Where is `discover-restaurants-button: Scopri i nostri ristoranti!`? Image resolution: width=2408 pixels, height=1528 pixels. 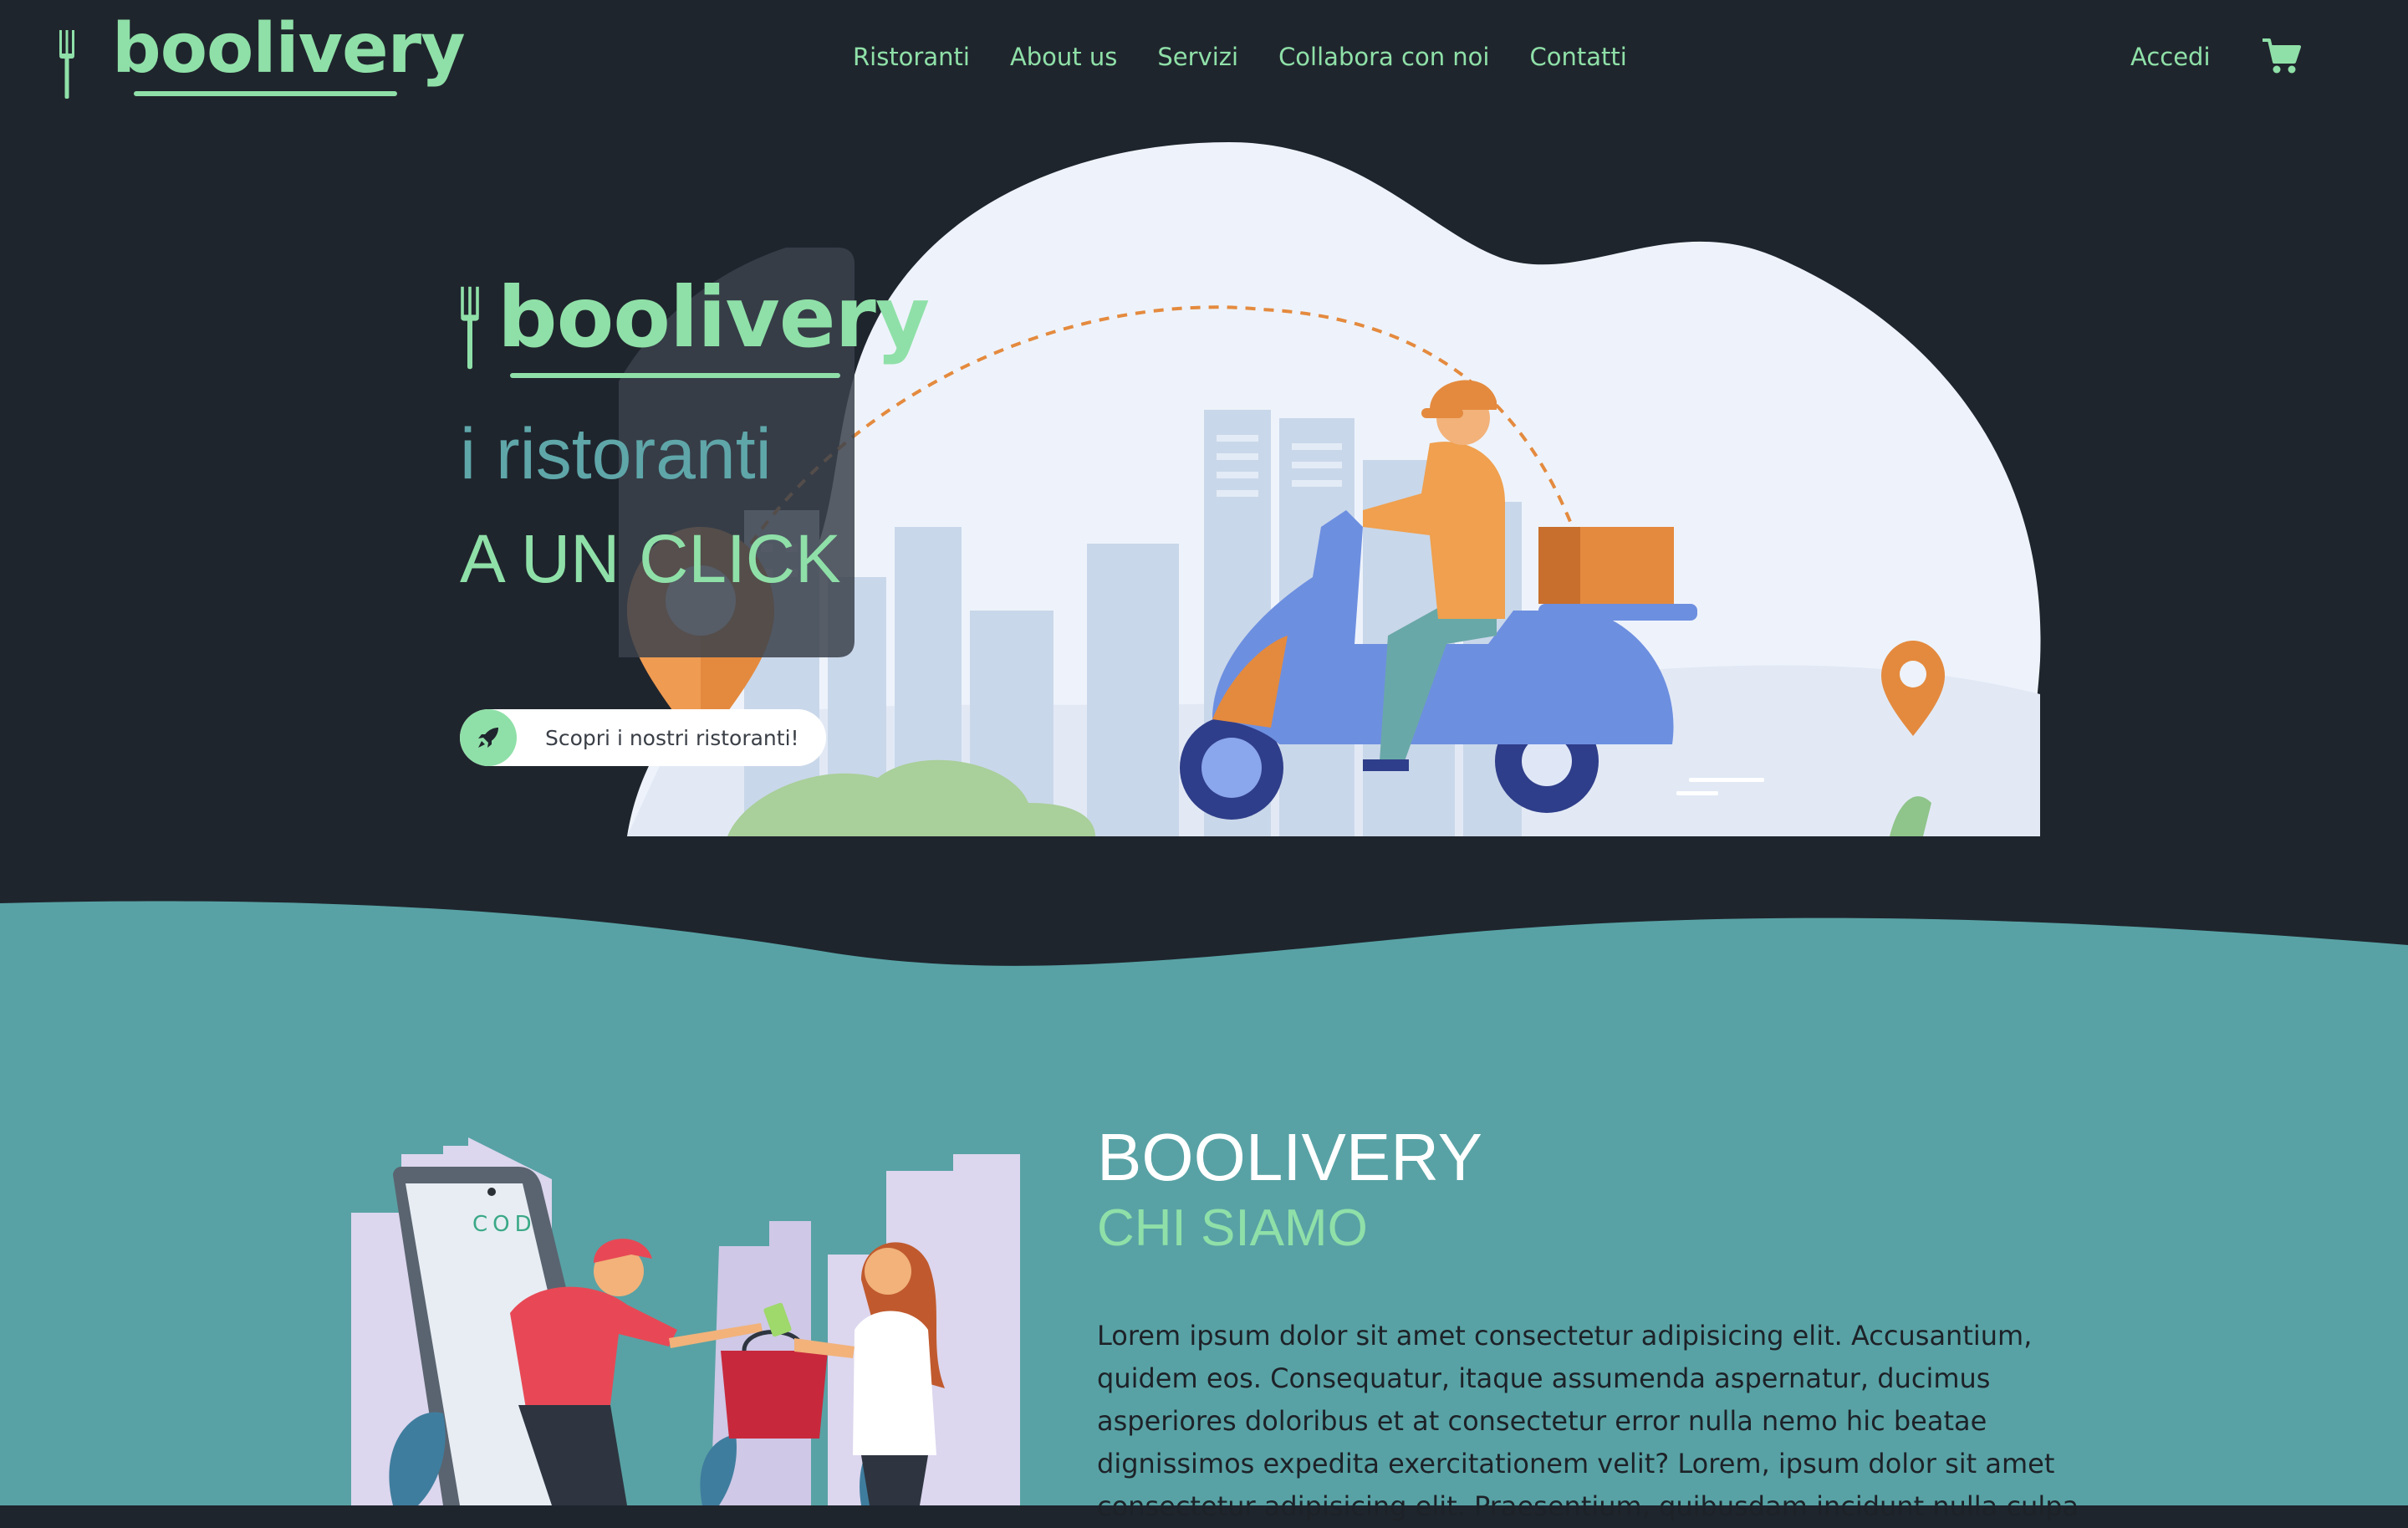 discover-restaurants-button: Scopri i nostri ristoranti! is located at coordinates (643, 738).